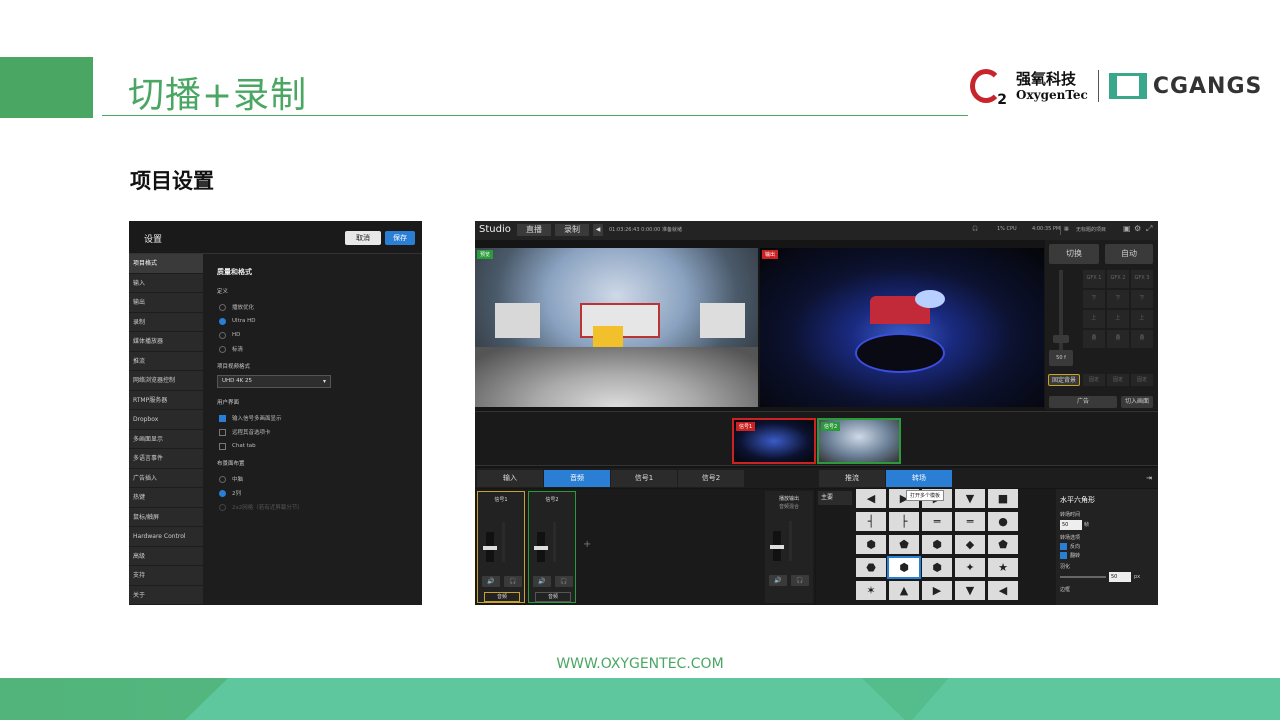 This screenshot has height=720, width=1280. I want to click on definition-option: Ultra HD, so click(317, 321).